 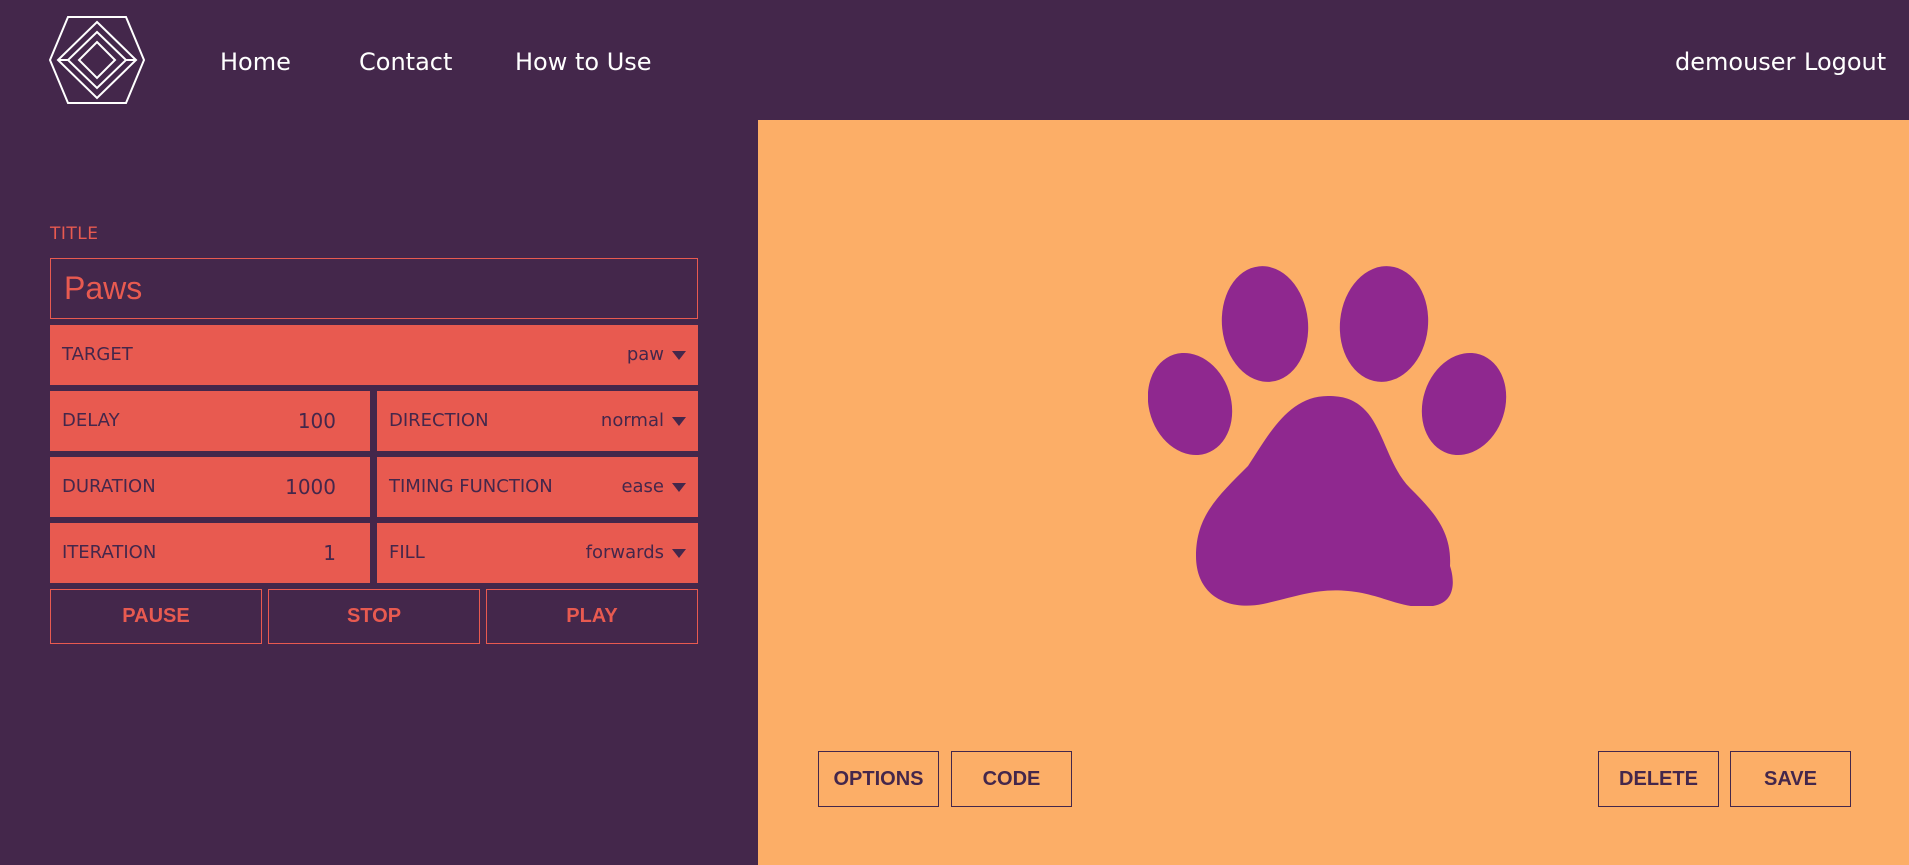 What do you see at coordinates (210, 487) in the screenshot?
I see `duration-field: DURATION 1000` at bounding box center [210, 487].